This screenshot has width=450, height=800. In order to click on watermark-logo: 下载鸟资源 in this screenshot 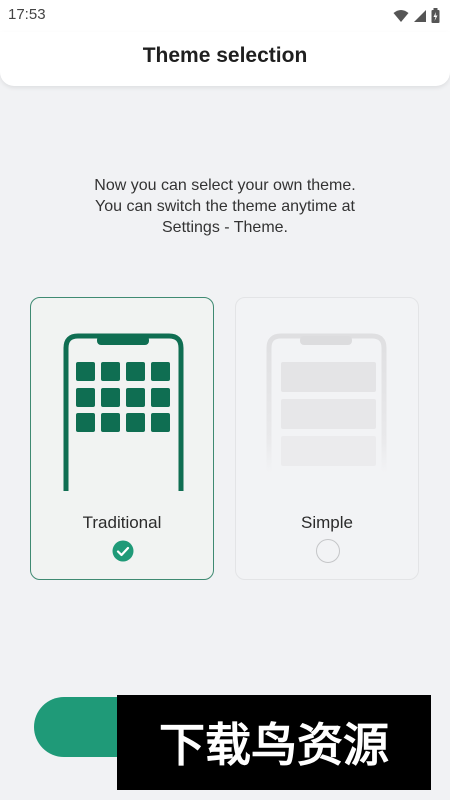, I will do `click(274, 745)`.